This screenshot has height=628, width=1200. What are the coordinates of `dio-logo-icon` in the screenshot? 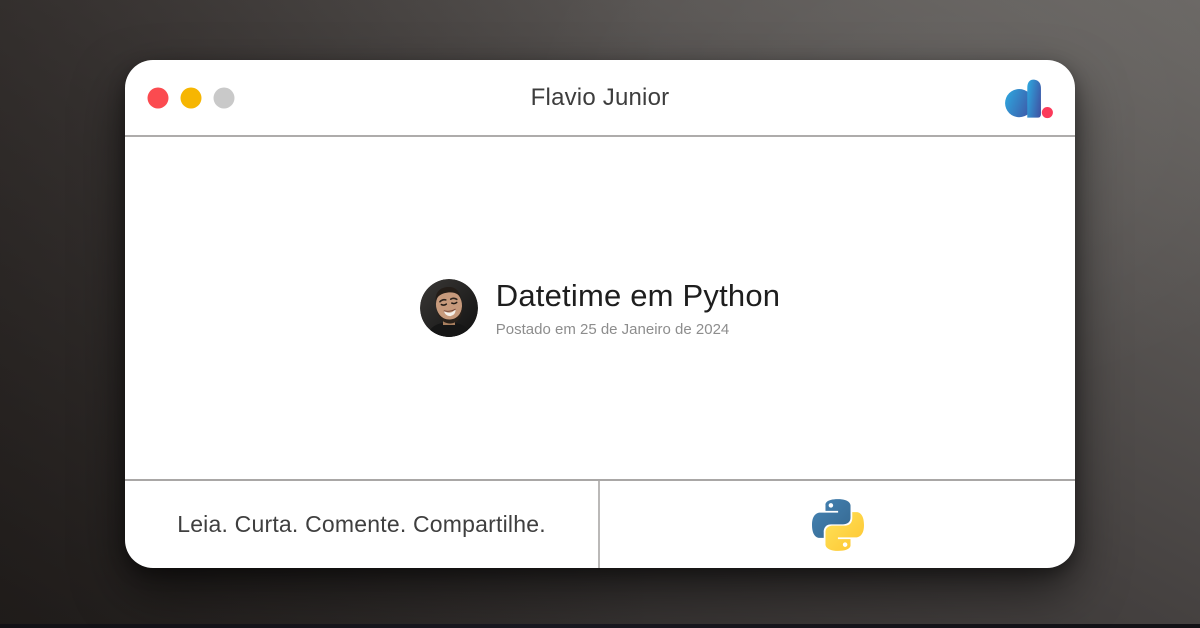 It's located at (1029, 97).